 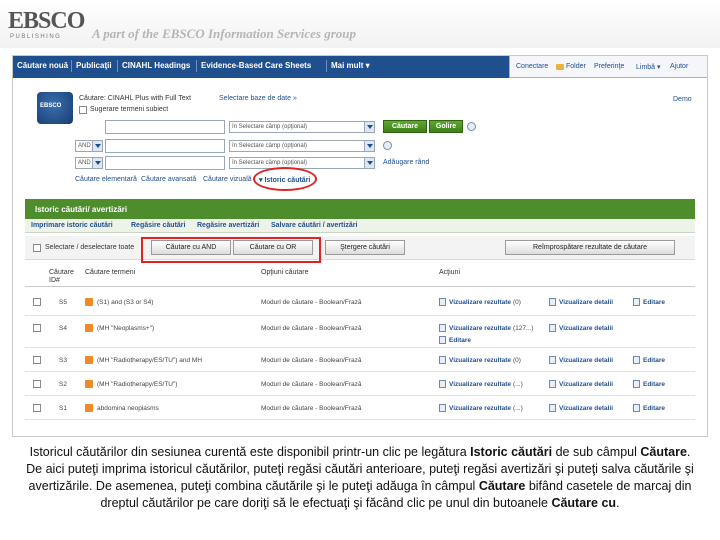 What do you see at coordinates (63, 328) in the screenshot?
I see `search-id: S4` at bounding box center [63, 328].